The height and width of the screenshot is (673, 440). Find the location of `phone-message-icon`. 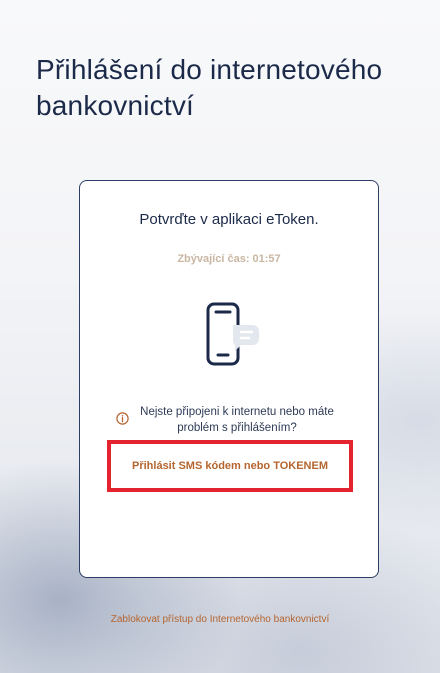

phone-message-icon is located at coordinates (232, 334).